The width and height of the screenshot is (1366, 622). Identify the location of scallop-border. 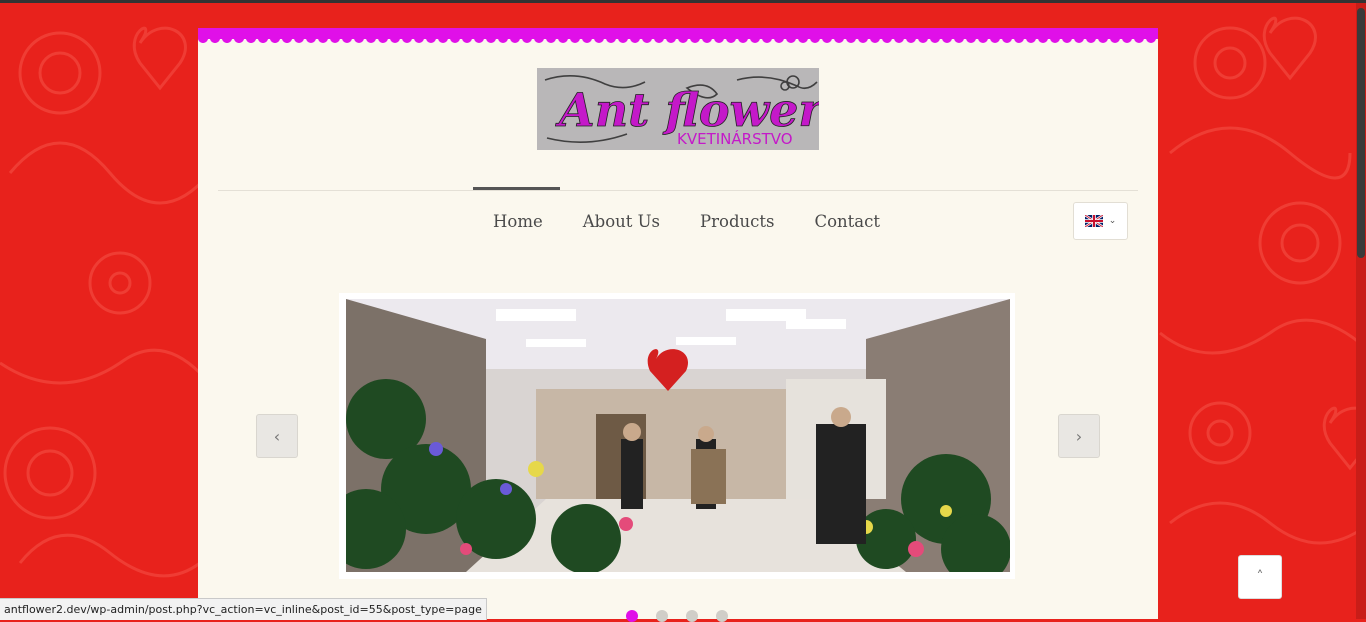
(678, 35).